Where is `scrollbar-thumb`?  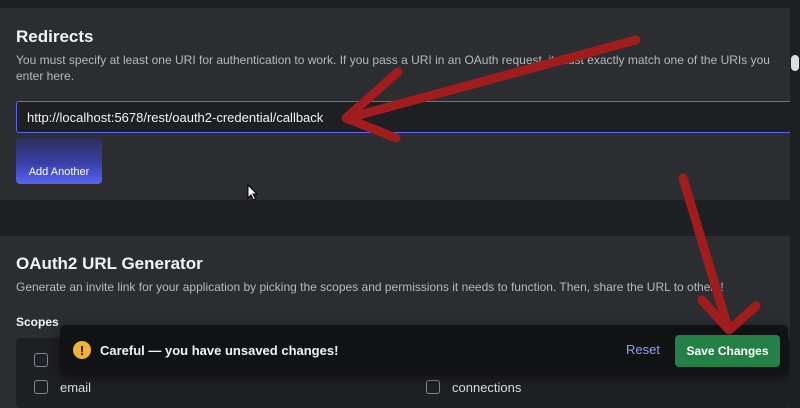 scrollbar-thumb is located at coordinates (795, 63).